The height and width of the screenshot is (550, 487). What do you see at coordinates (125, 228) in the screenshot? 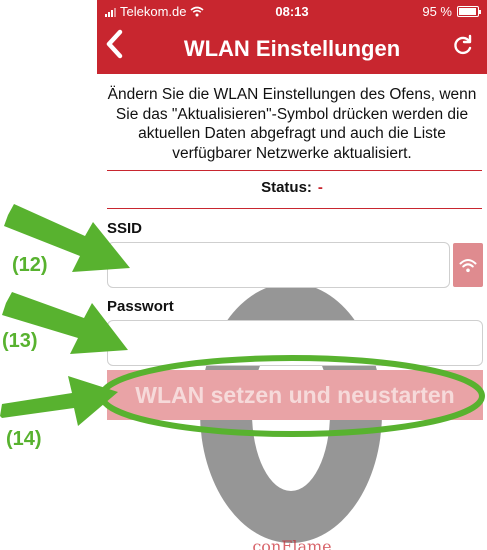
I see `ssid-label: SSID` at bounding box center [125, 228].